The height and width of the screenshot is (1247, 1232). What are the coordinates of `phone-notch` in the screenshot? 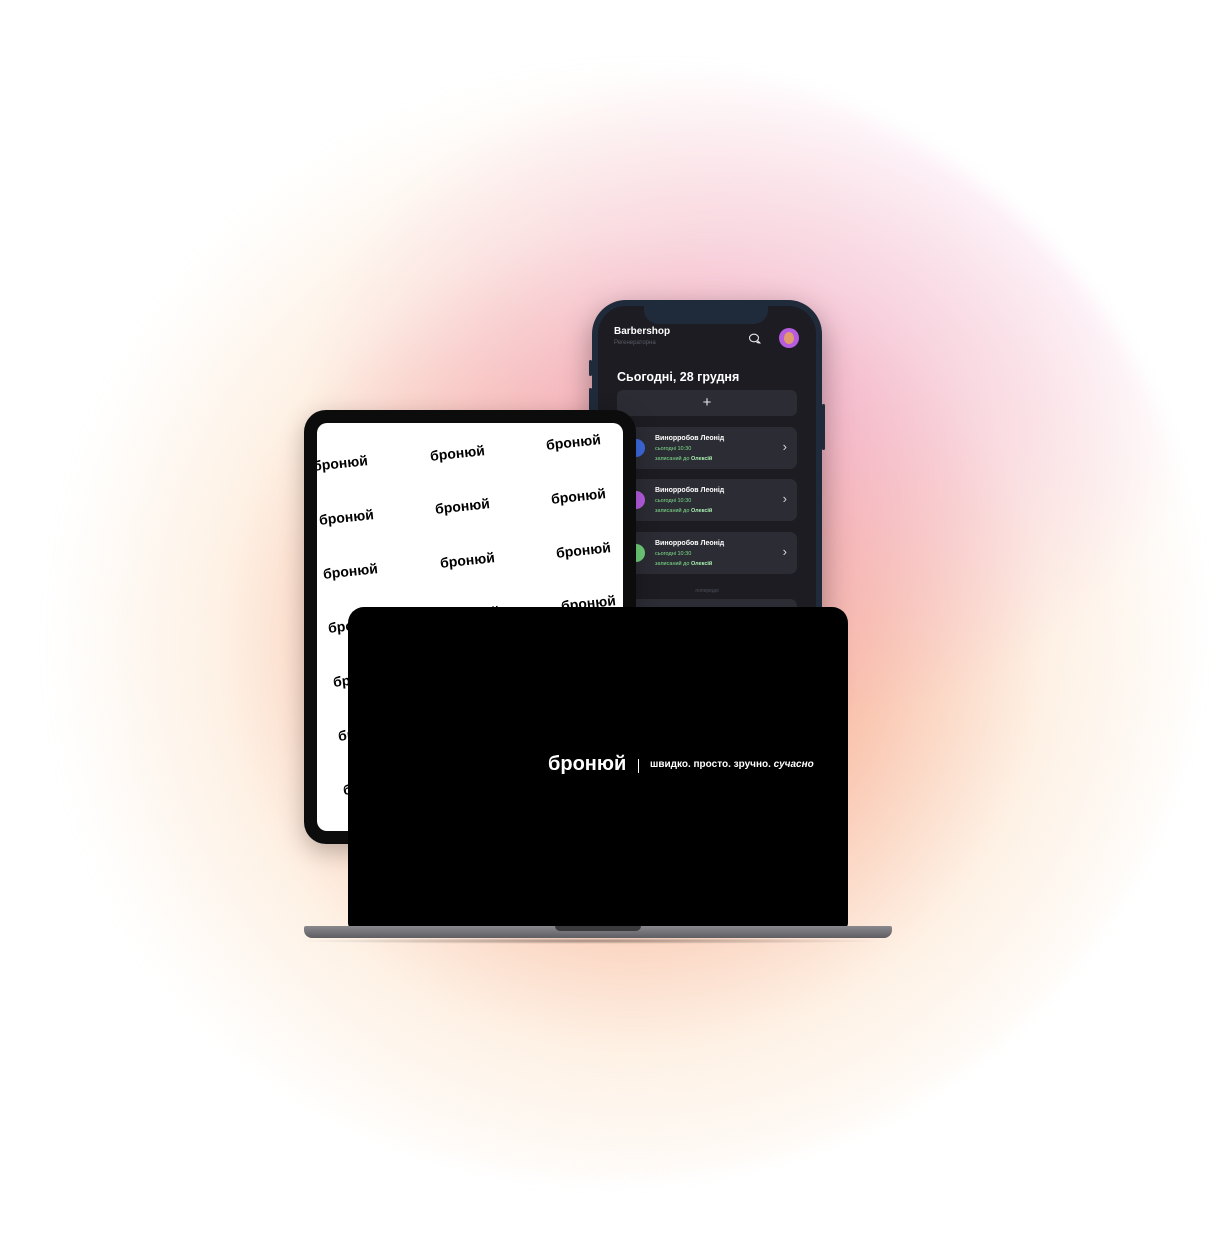 It's located at (706, 315).